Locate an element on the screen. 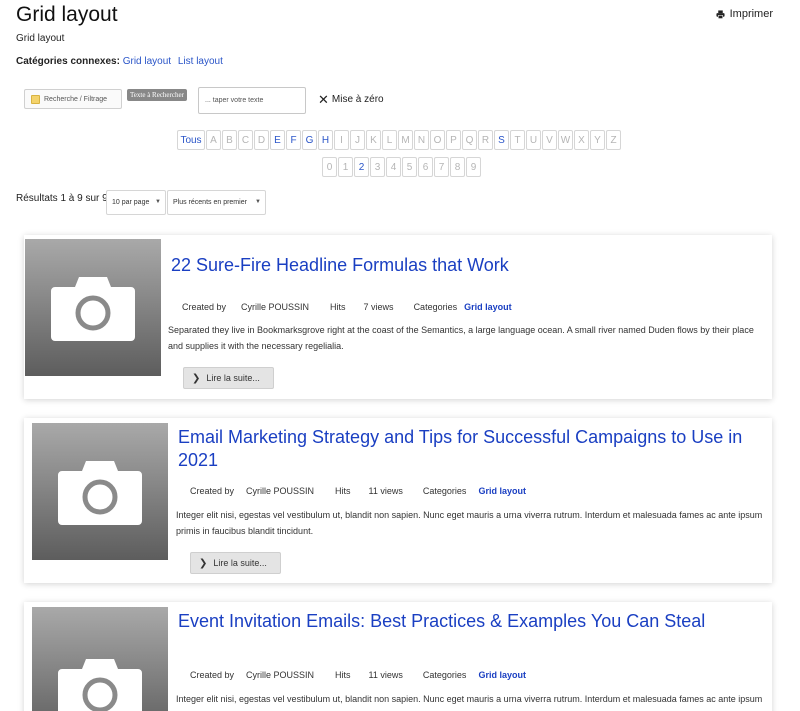 This screenshot has width=800, height=711. letter-button-l: L is located at coordinates (389, 140).